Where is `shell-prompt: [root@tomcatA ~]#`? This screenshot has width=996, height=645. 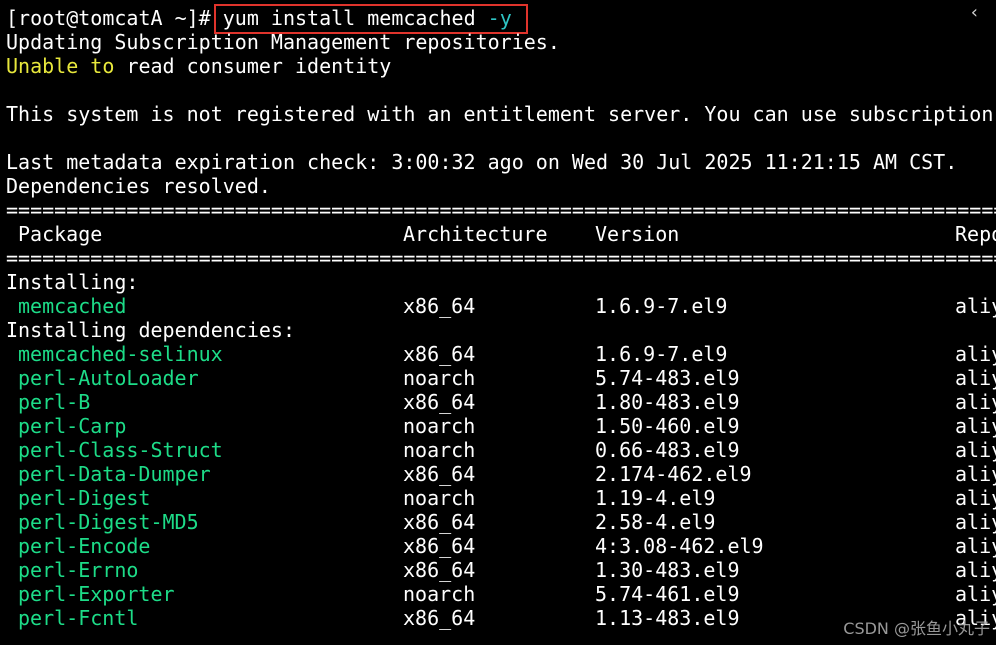 shell-prompt: [root@tomcatA ~]# is located at coordinates (108, 18).